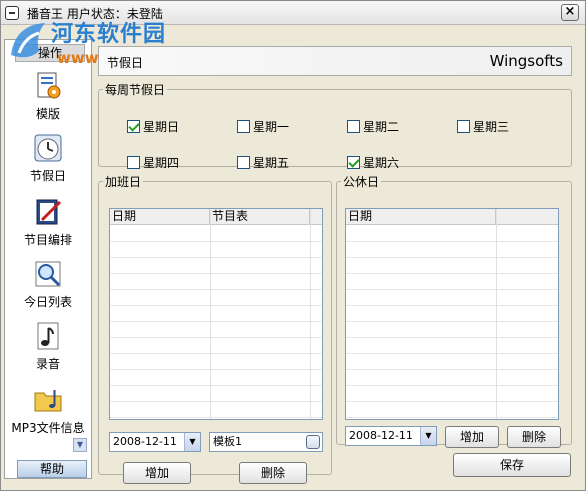 The image size is (586, 491). What do you see at coordinates (48, 274) in the screenshot?
I see `search-list-icon` at bounding box center [48, 274].